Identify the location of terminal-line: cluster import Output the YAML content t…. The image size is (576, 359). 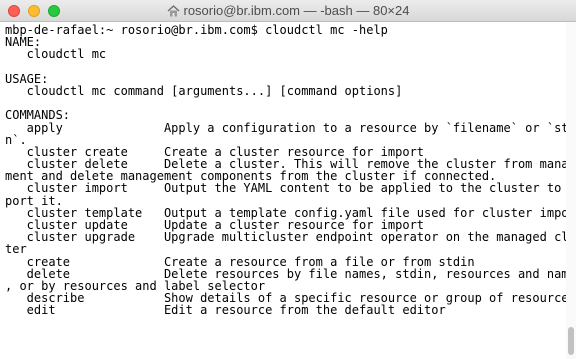
(285, 188).